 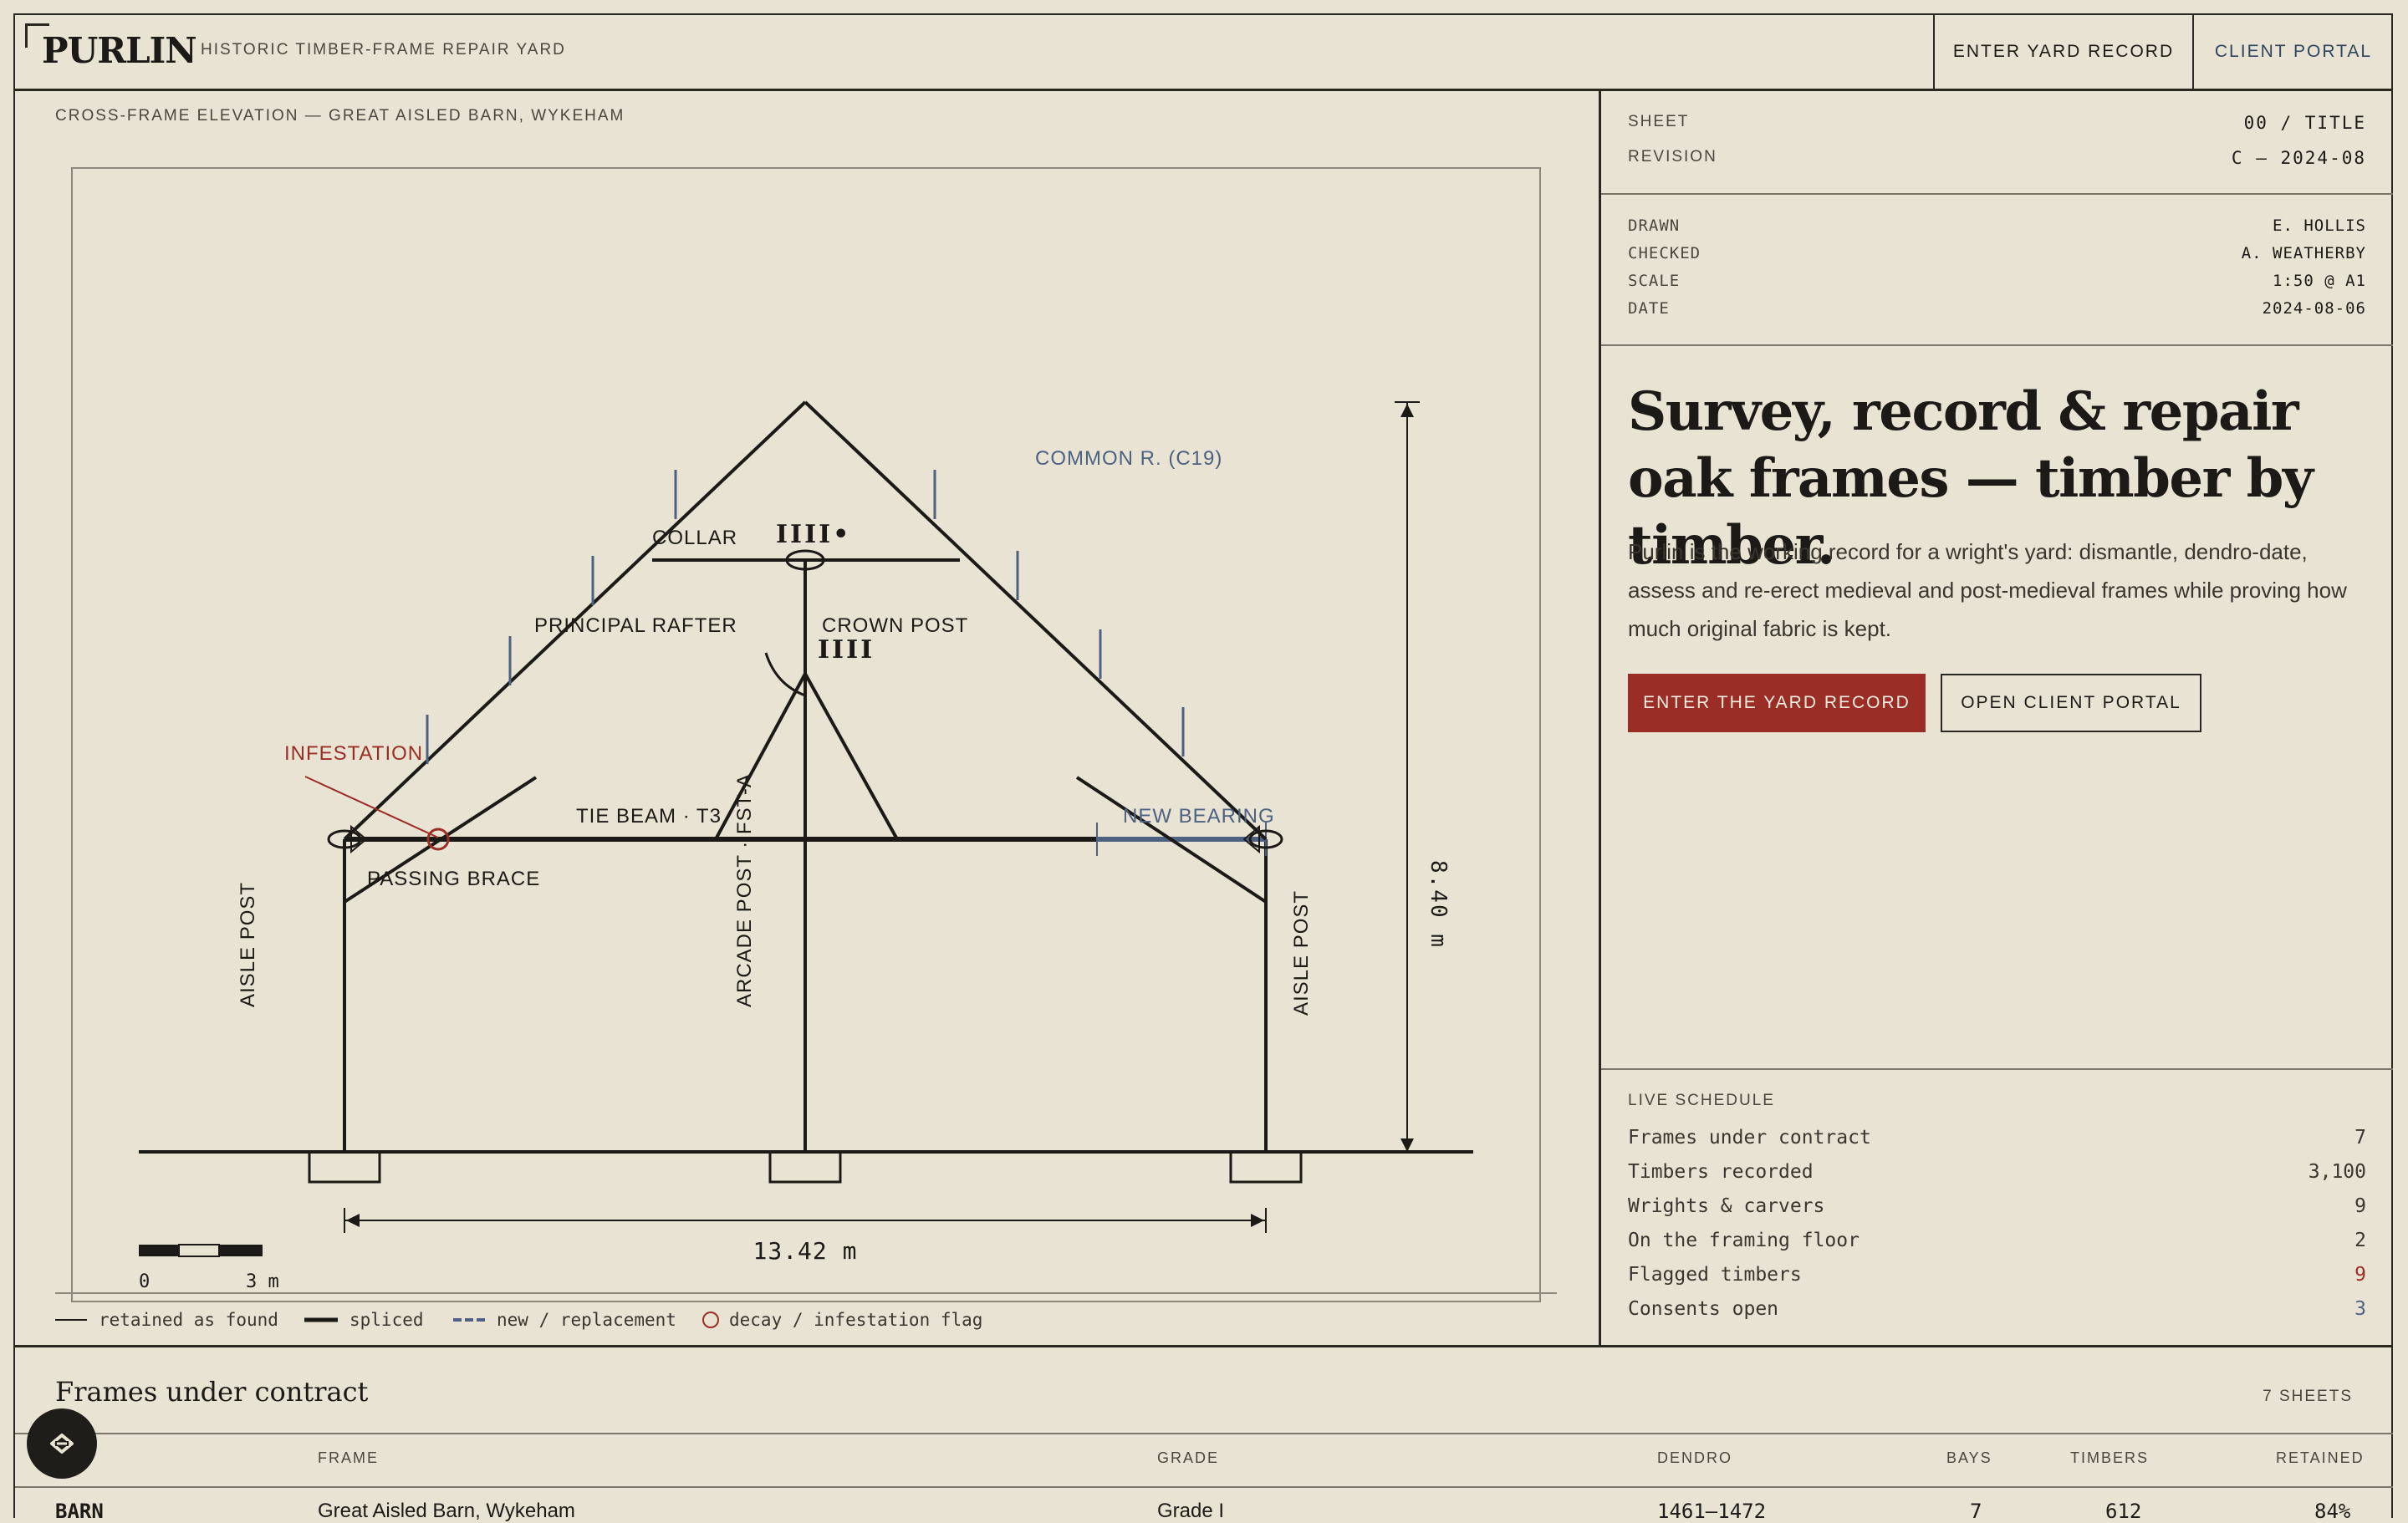 What do you see at coordinates (1695, 1458) in the screenshot?
I see `col-dendro: DENDRO` at bounding box center [1695, 1458].